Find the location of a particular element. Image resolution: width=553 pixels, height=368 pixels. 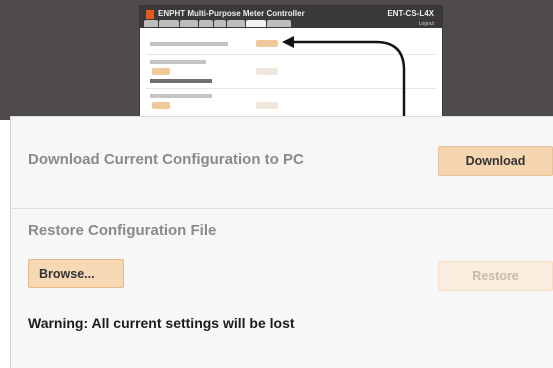

thumbnail-logout: Logout is located at coordinates (426, 24).